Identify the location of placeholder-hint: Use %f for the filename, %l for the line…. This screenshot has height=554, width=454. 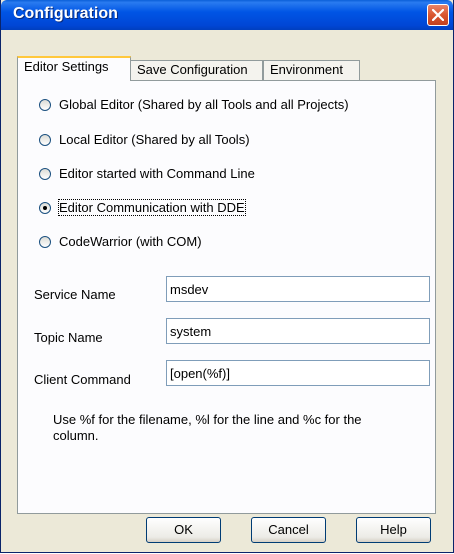
(207, 427).